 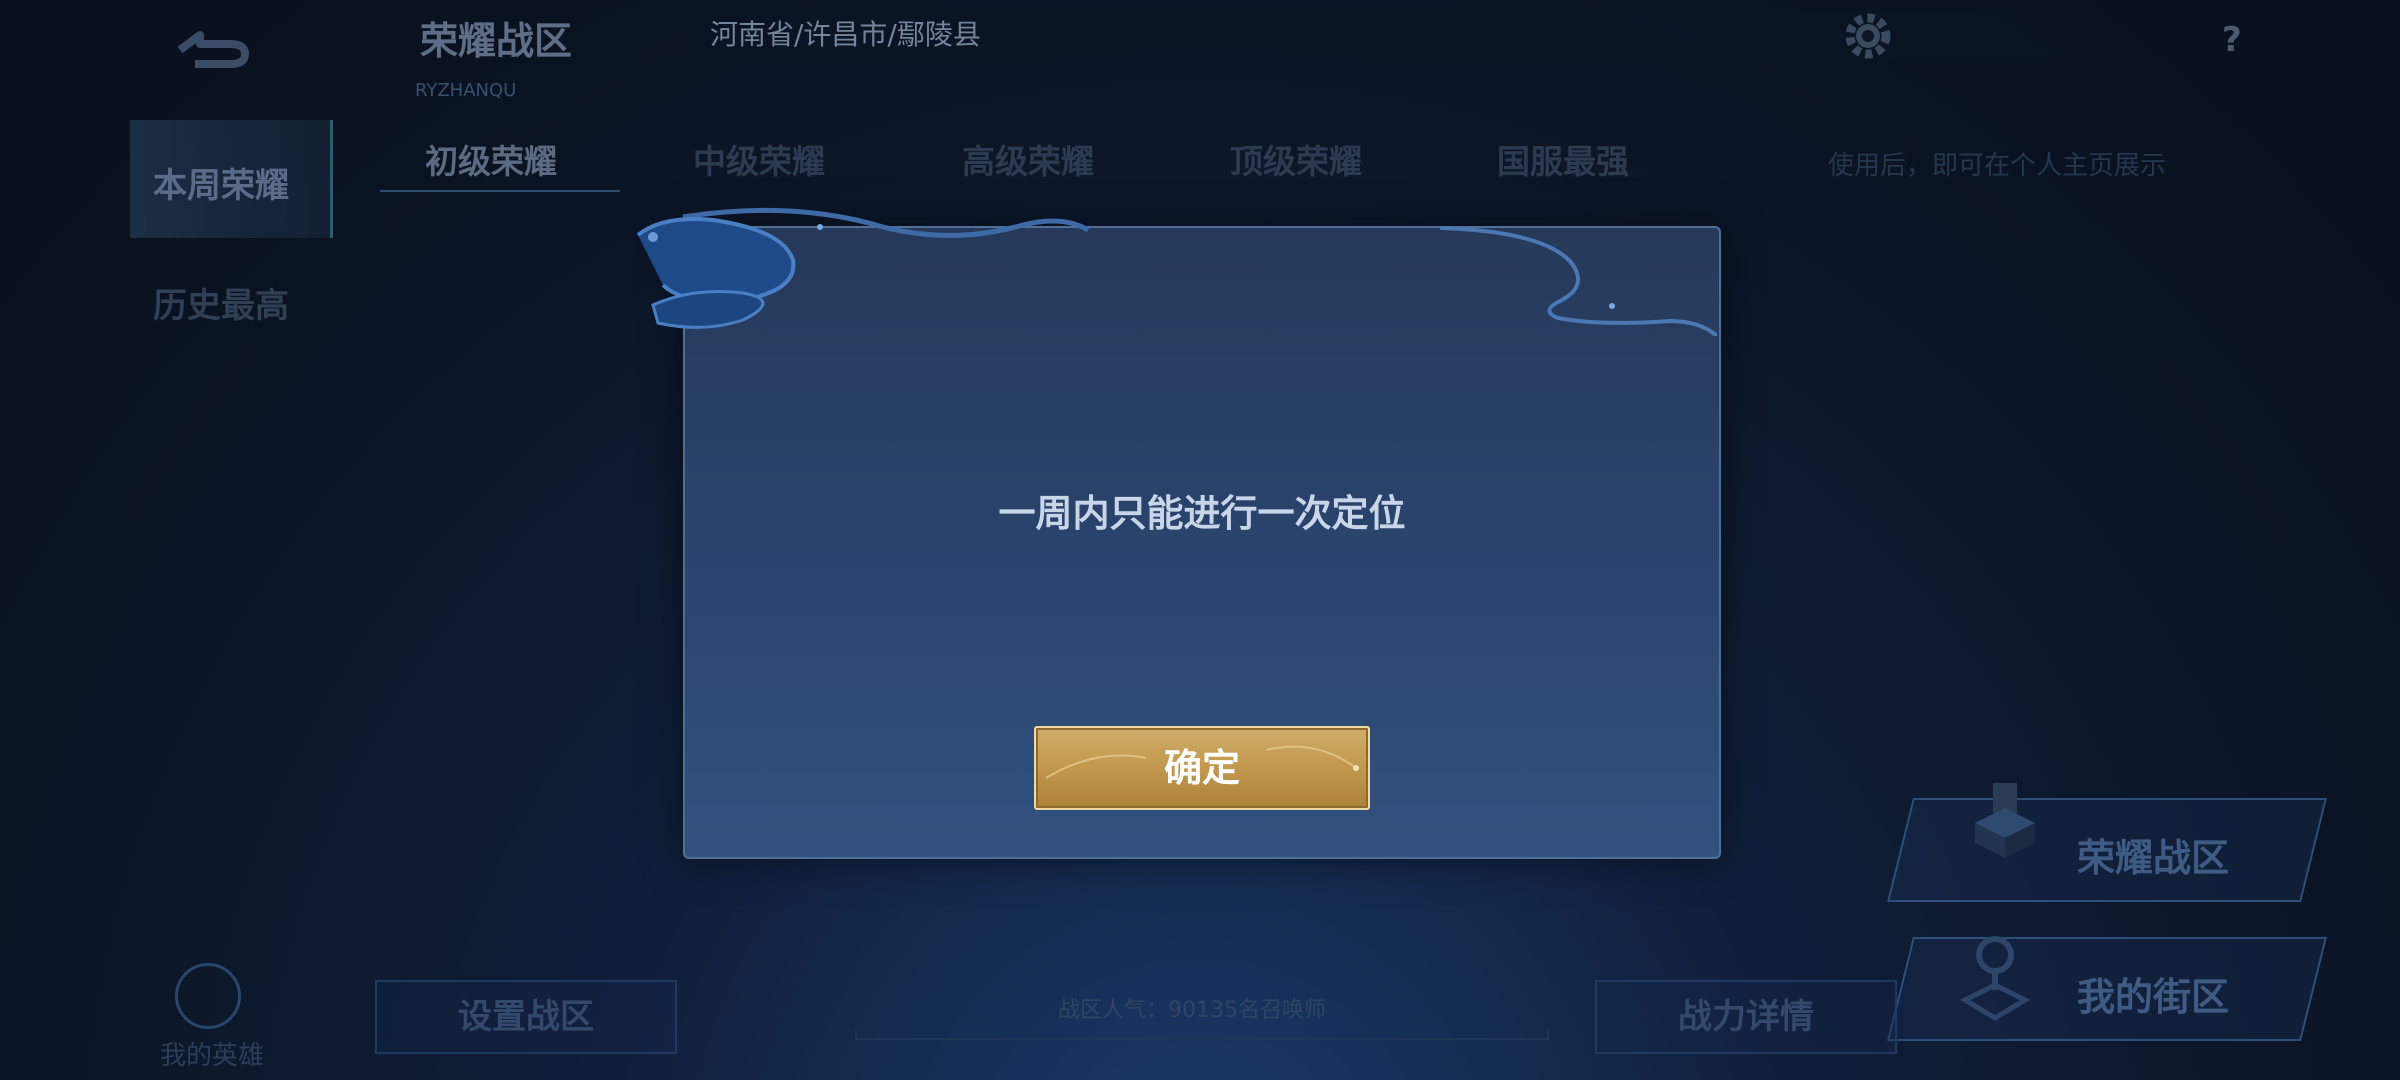 I want to click on confirm-button: 确定, so click(x=1202, y=768).